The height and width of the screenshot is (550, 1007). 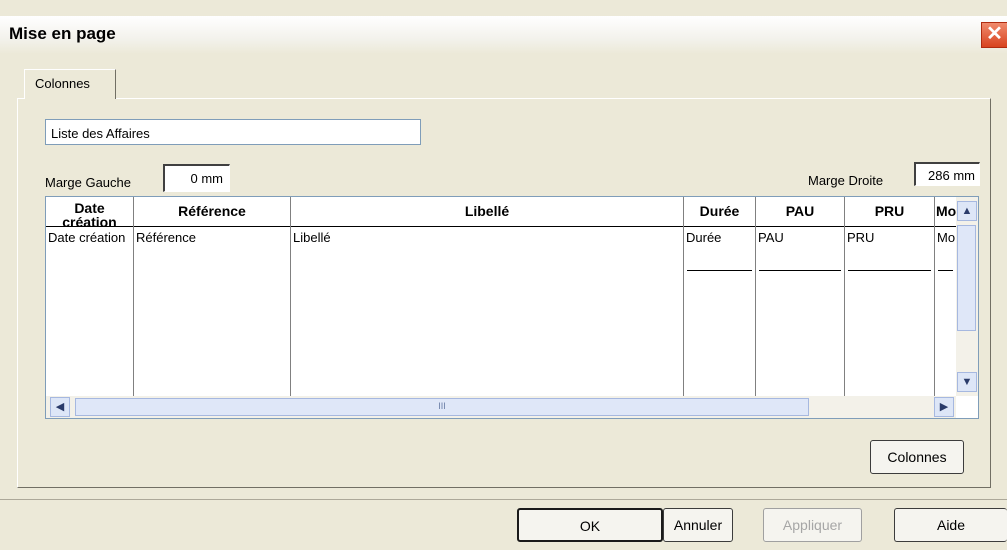 I want to click on grid-column-reference: Référence Référence, so click(x=212, y=296).